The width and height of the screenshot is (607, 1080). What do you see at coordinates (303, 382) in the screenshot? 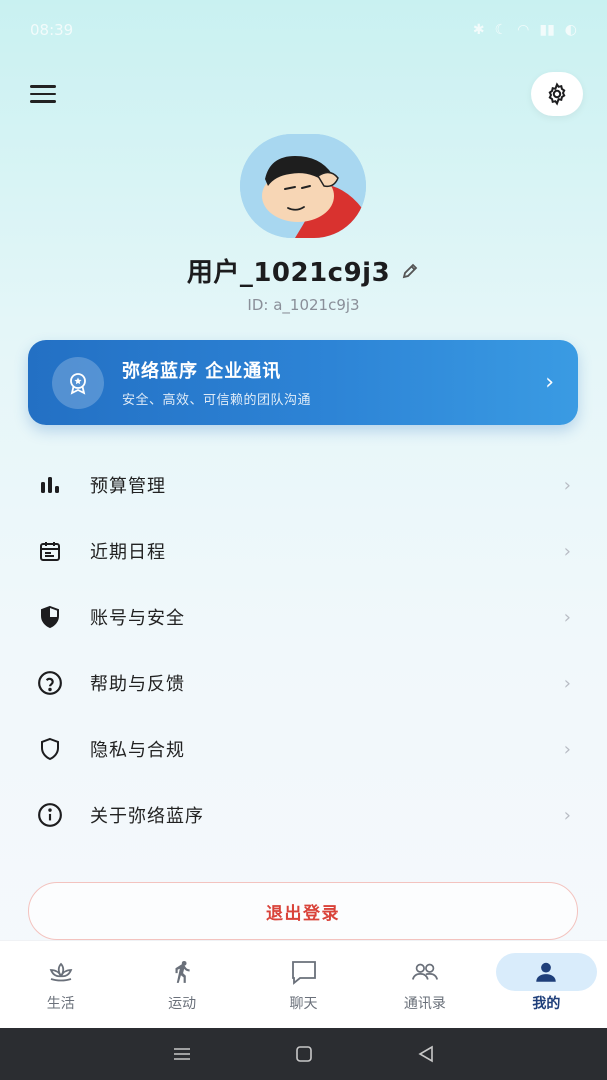
I see `enterprise-card: 弥络蓝序 企业通讯 安全、高效、可信赖的团队沟通 ›` at bounding box center [303, 382].